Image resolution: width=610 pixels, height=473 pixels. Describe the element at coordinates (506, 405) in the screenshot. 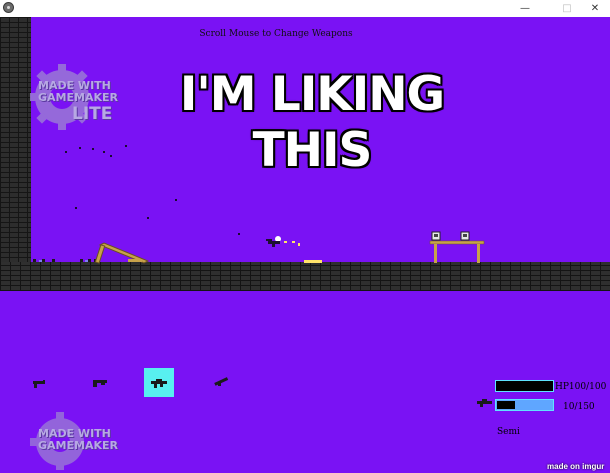

I see `ammo-bar-fill` at that location.